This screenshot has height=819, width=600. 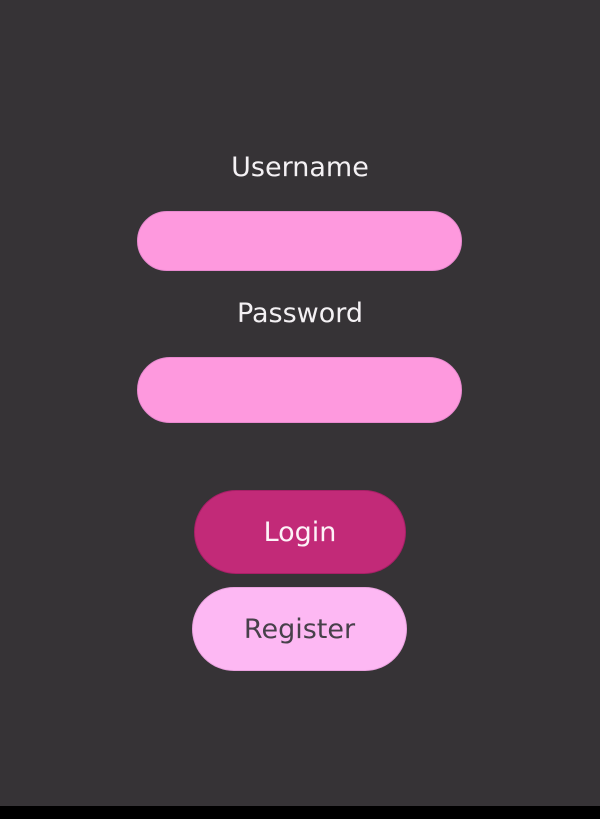 I want to click on register-button: Register, so click(x=299, y=629).